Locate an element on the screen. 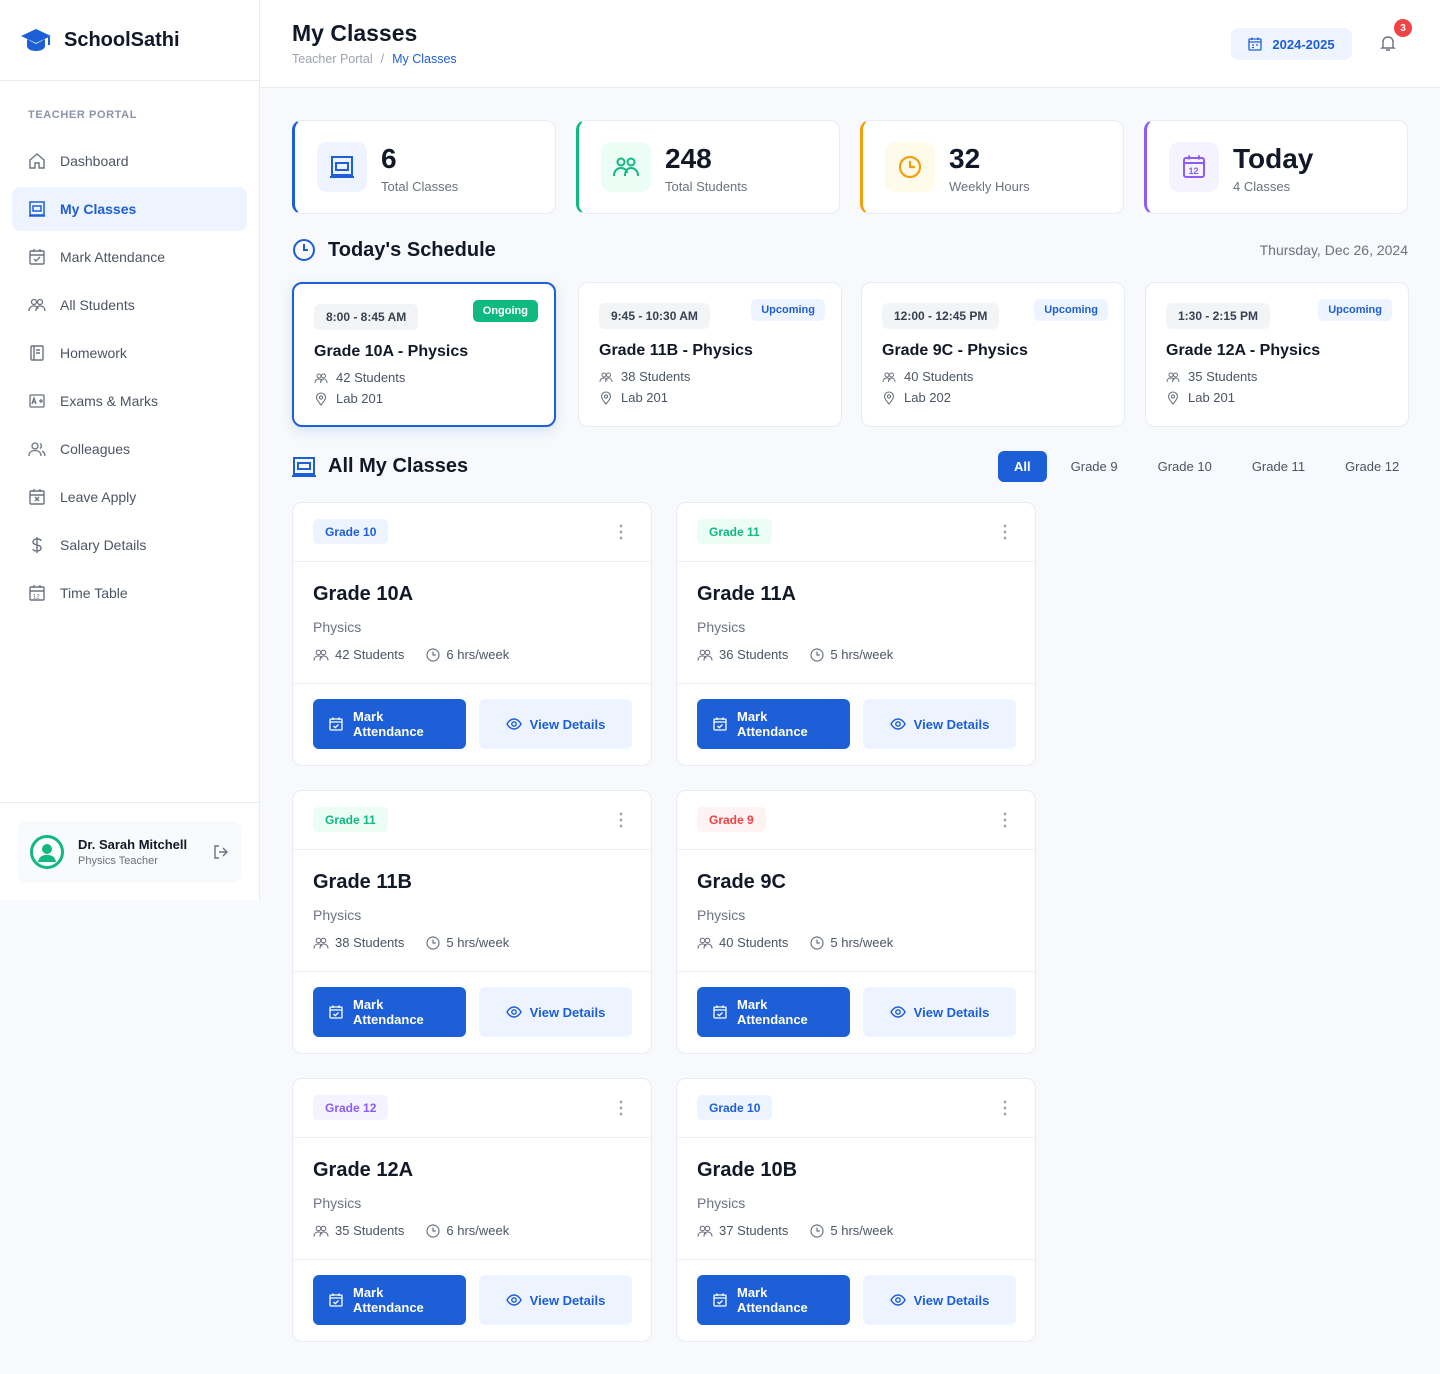 This screenshot has height=1374, width=1440. sidebar-item-label: My Classes is located at coordinates (98, 209).